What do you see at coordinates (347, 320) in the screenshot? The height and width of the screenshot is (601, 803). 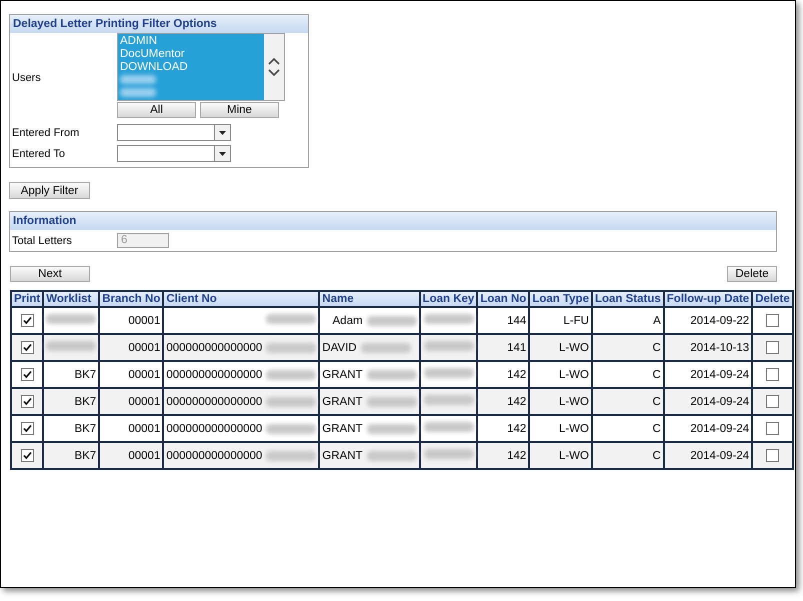 I see `cell-text: Adam` at bounding box center [347, 320].